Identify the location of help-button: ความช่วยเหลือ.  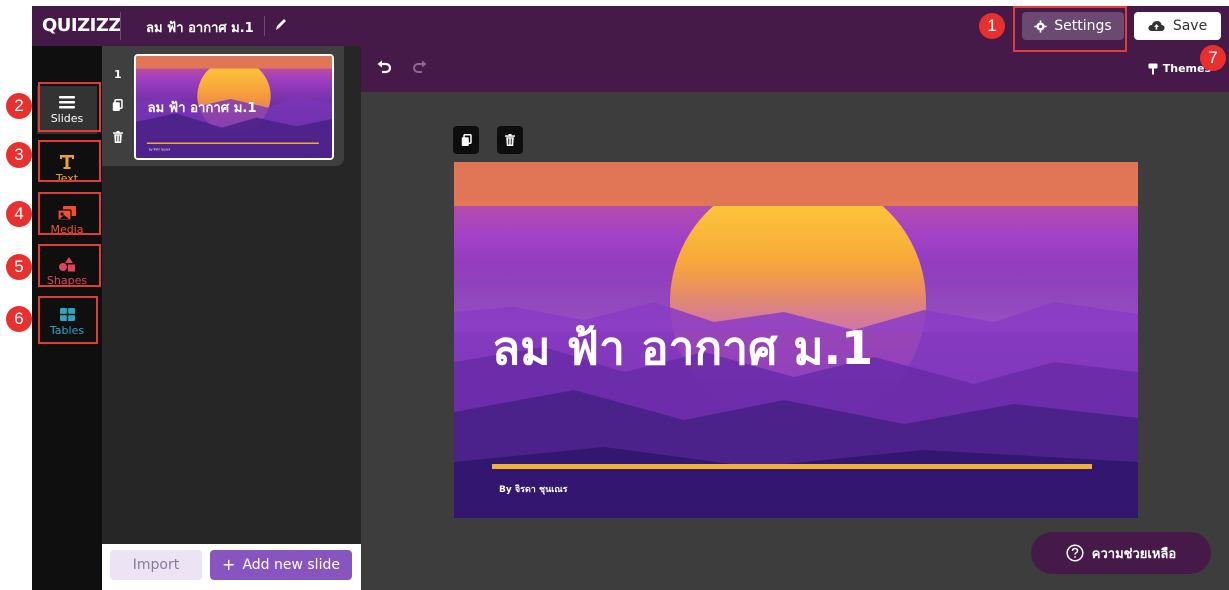
(1121, 553).